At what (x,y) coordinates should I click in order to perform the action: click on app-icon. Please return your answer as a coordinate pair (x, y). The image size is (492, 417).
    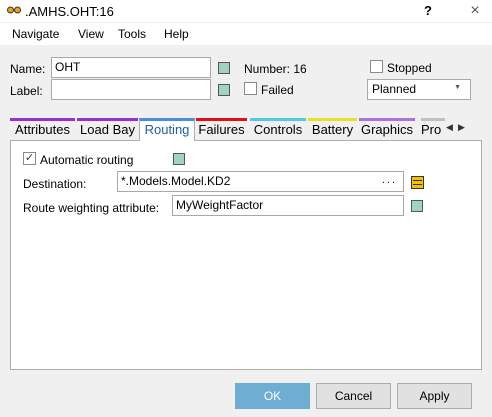
    Looking at the image, I should click on (14, 10).